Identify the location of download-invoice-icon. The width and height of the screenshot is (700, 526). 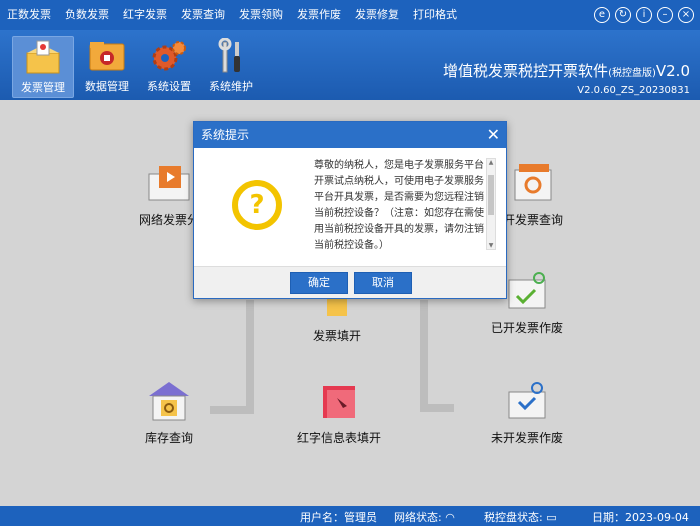
(169, 183).